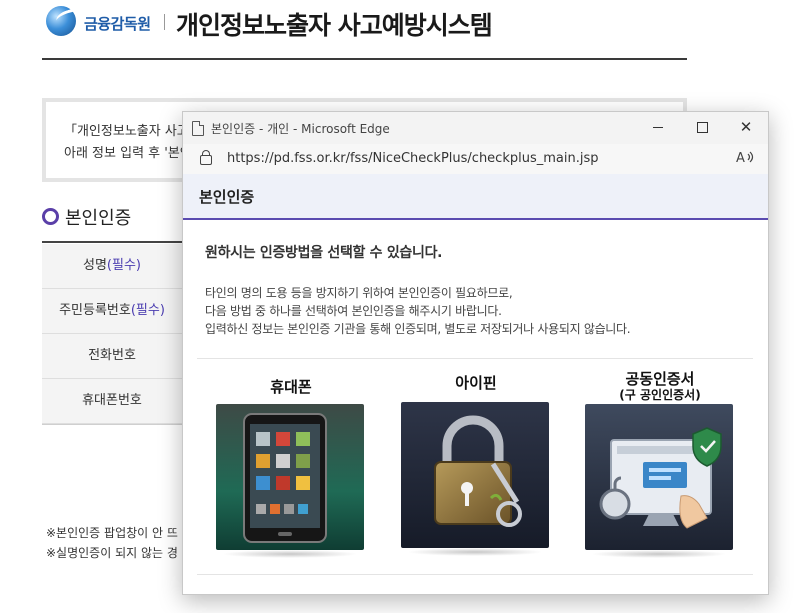  I want to click on auth-lead-text: 원하시는 인증방법을 선택할 수 있습니다., so click(324, 253).